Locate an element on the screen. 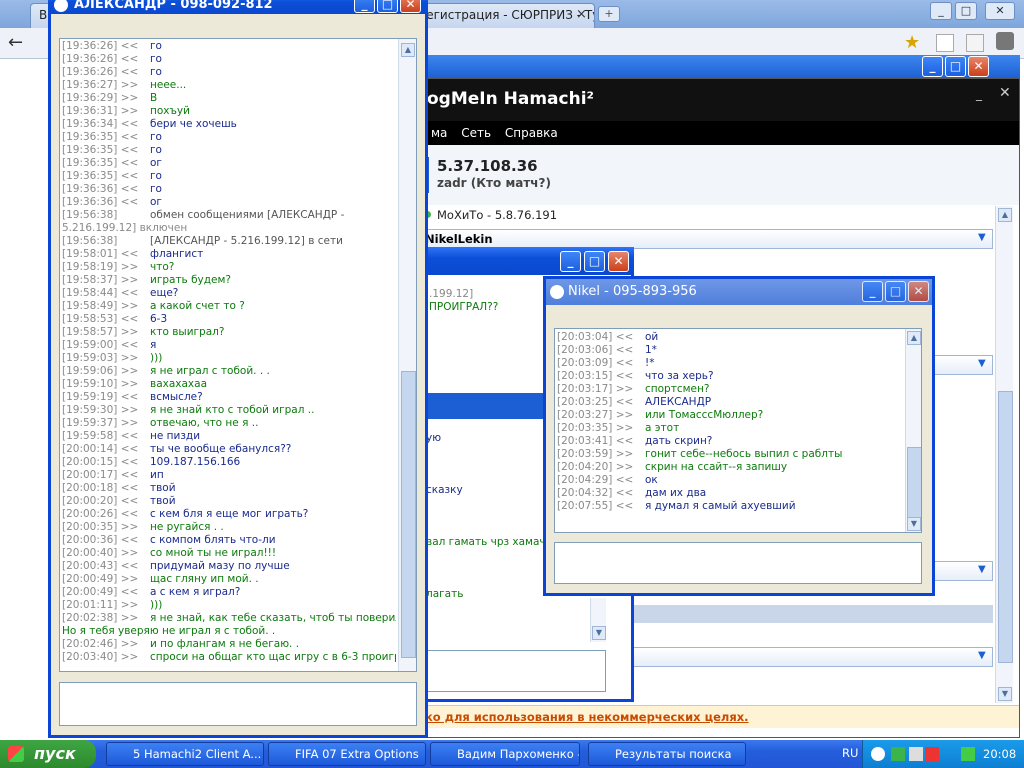  nikel-maximize-button: □ is located at coordinates (895, 291).